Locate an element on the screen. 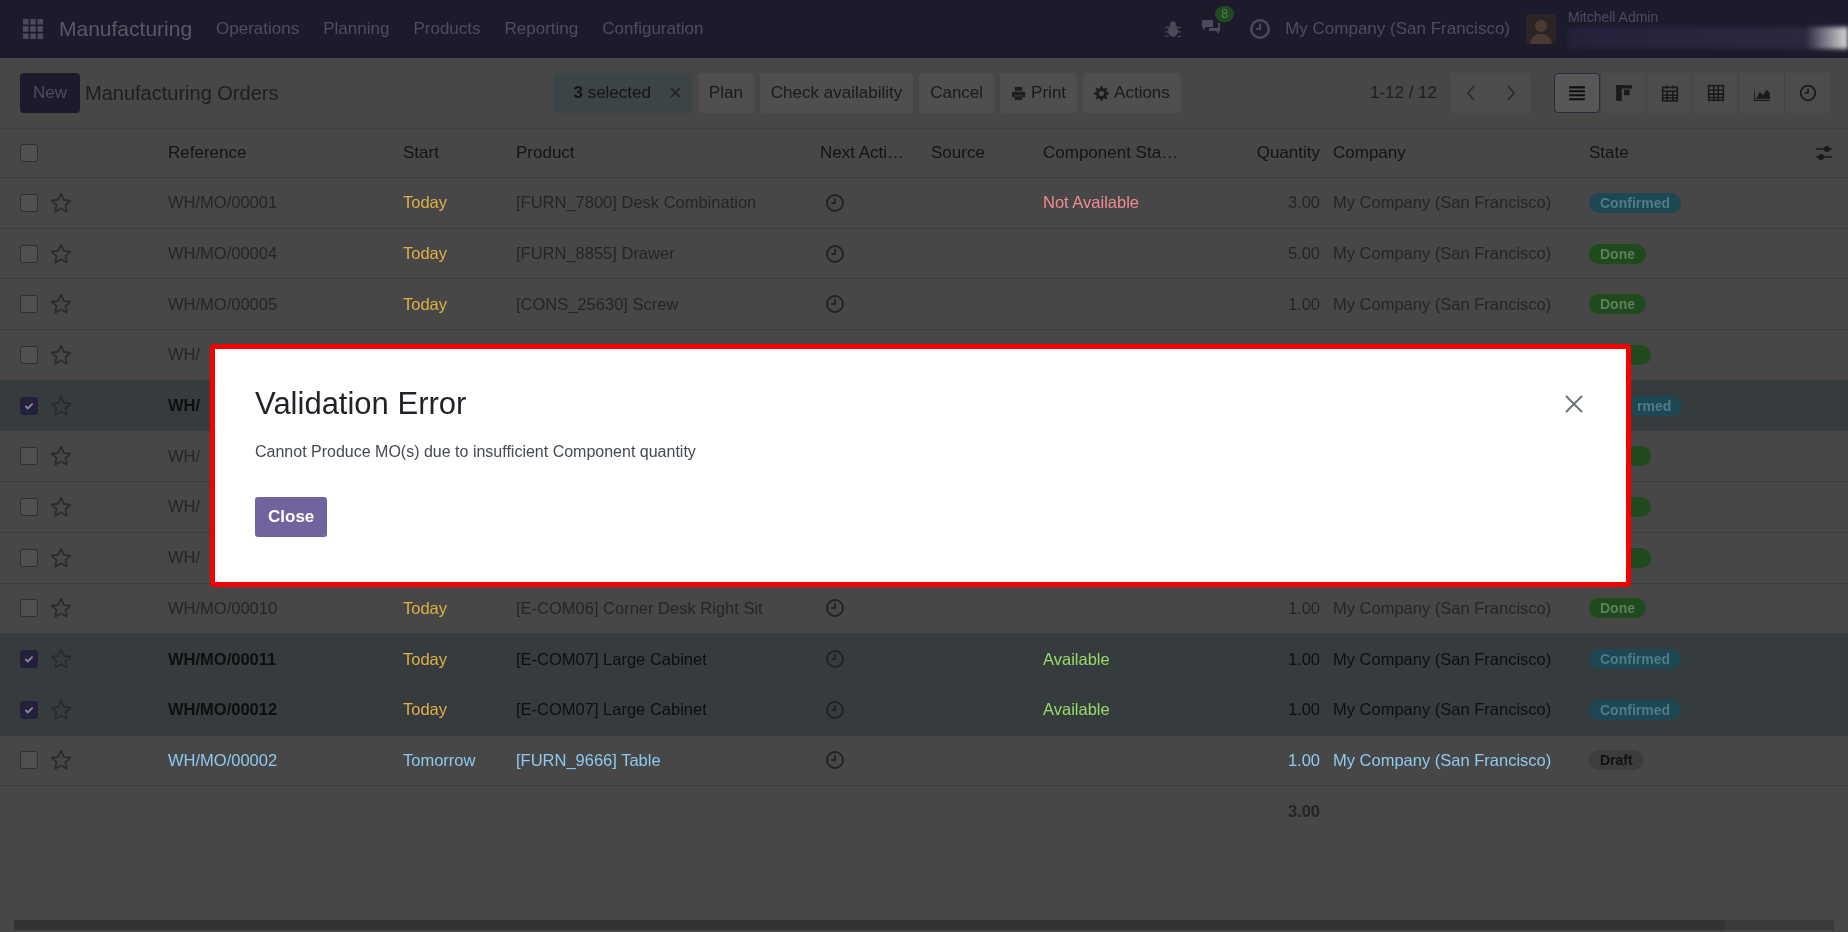  list-view-button is located at coordinates (1577, 93).